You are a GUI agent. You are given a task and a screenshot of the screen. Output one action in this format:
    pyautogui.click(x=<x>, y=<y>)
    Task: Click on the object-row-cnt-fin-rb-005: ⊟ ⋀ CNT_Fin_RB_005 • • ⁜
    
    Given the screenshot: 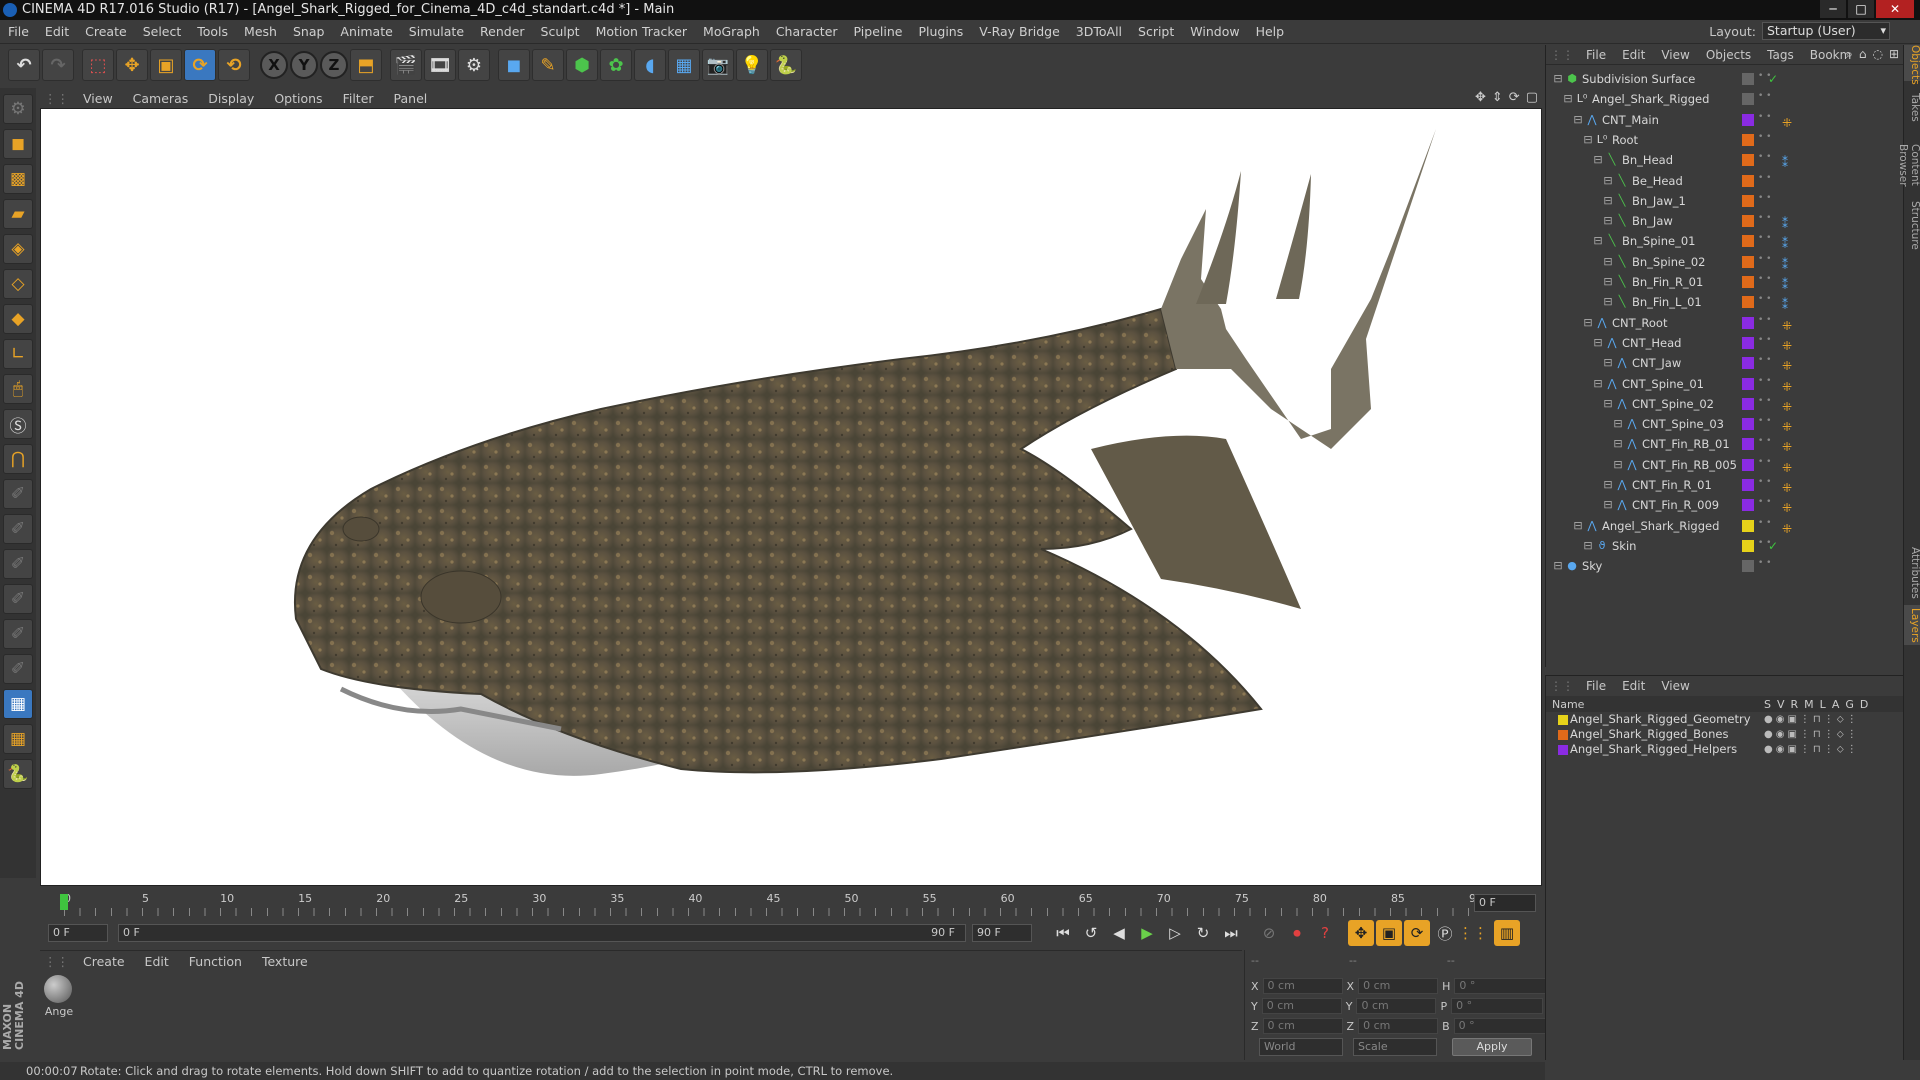 What is the action you would take?
    pyautogui.click(x=1725, y=465)
    